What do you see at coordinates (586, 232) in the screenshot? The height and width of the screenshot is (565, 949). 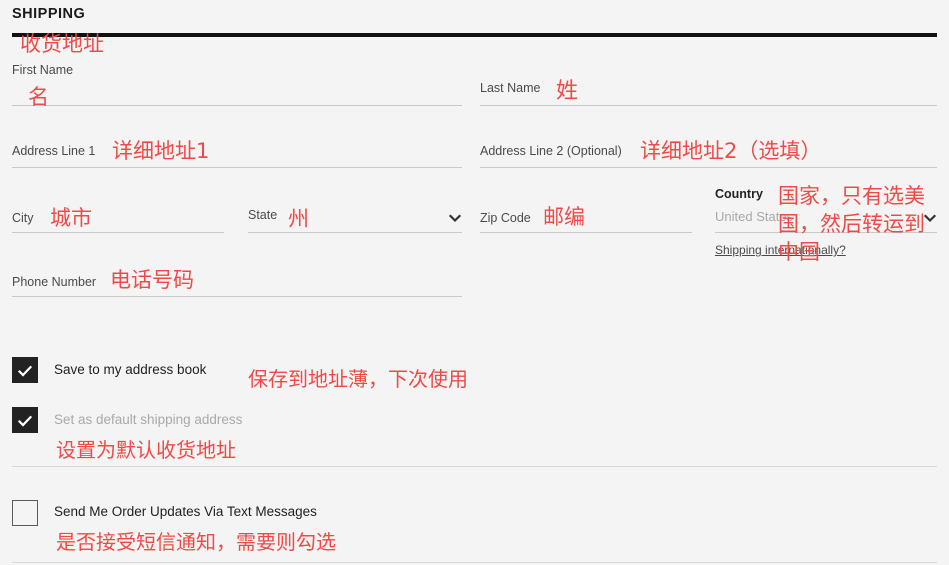 I see `zip-code-underline` at bounding box center [586, 232].